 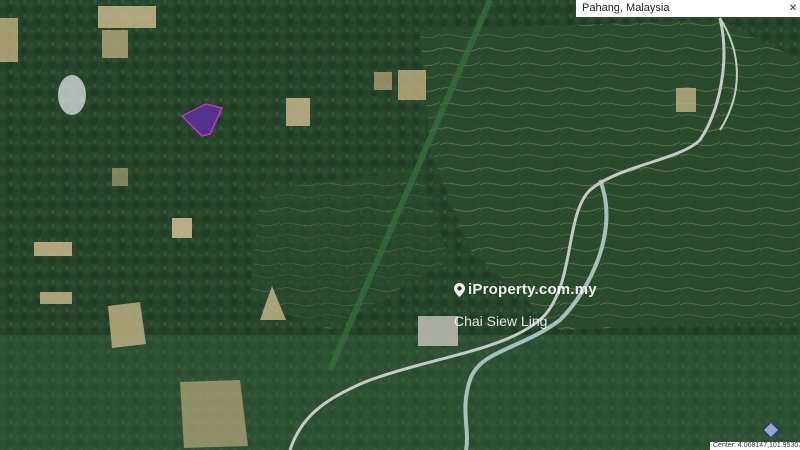 I want to click on close-icon: ✕, so click(x=793, y=8).